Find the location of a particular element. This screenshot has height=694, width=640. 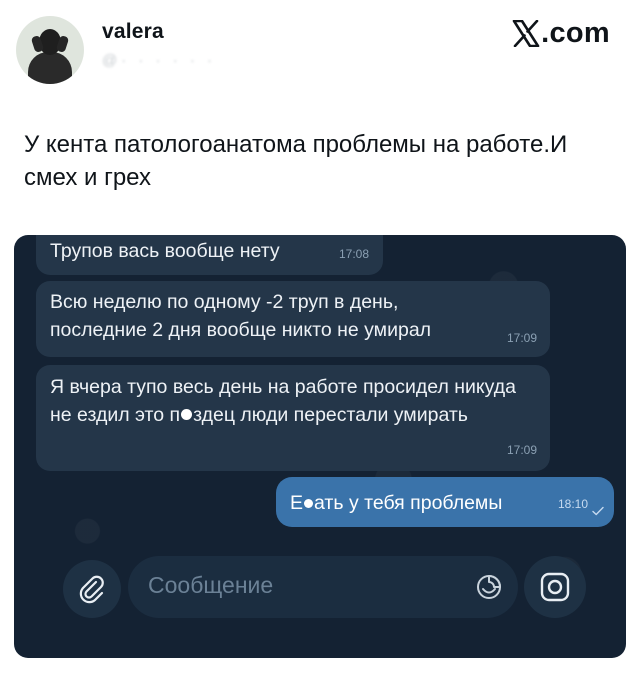

message-placeholder: Сообщение is located at coordinates (211, 585).